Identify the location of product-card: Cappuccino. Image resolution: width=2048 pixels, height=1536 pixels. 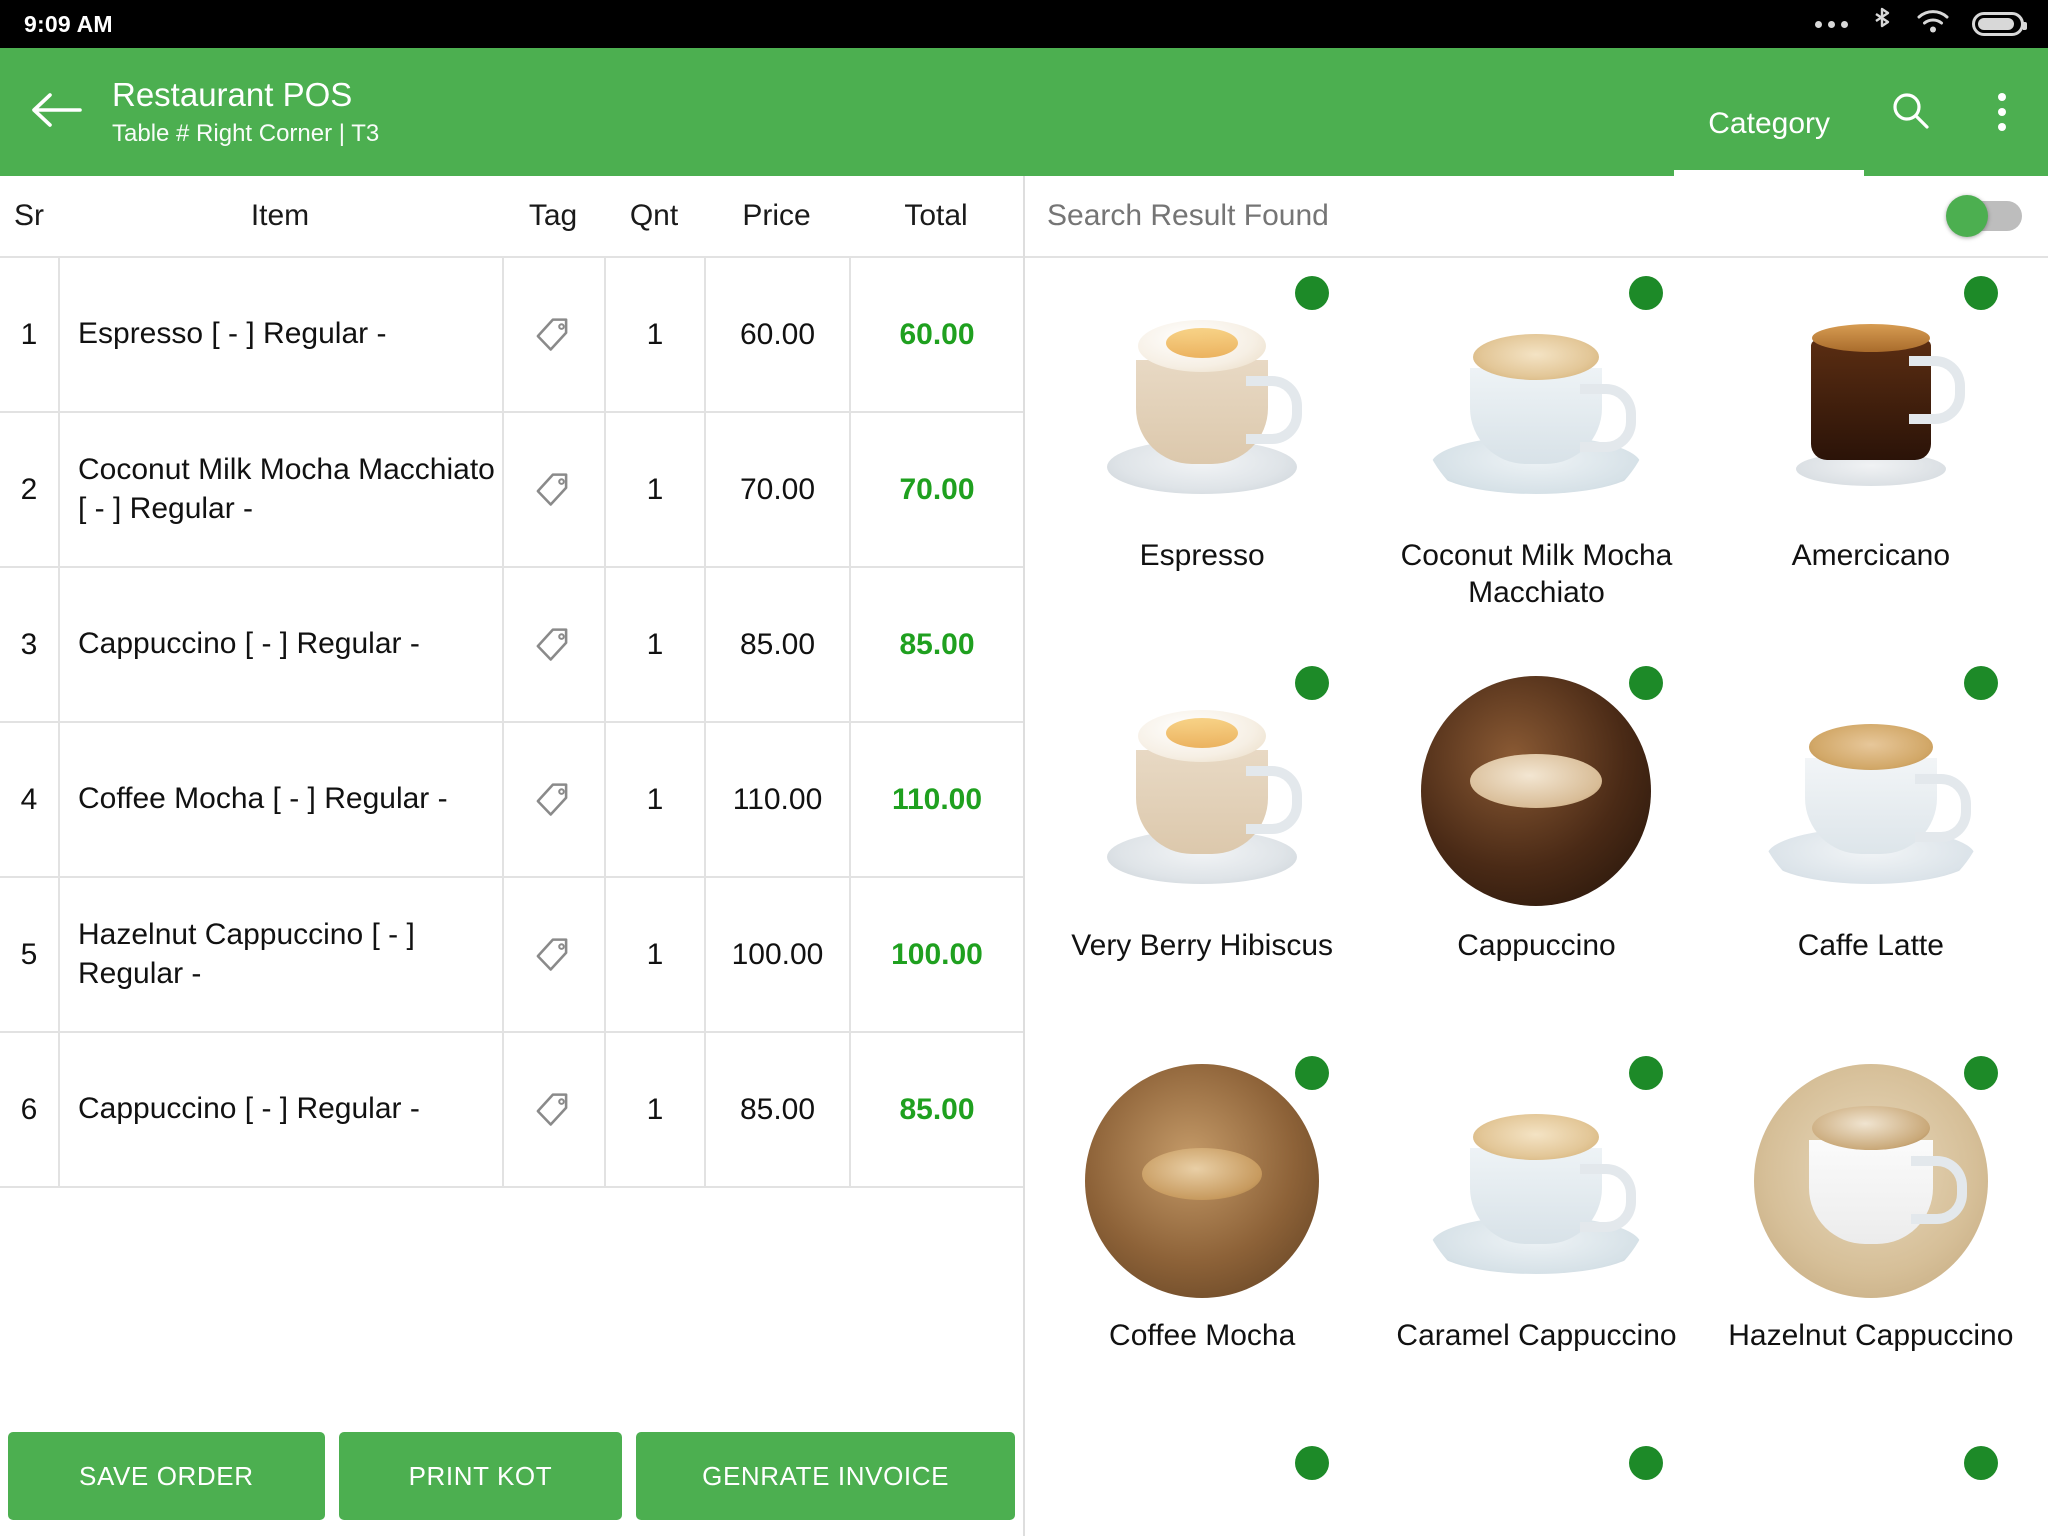
(1536, 857).